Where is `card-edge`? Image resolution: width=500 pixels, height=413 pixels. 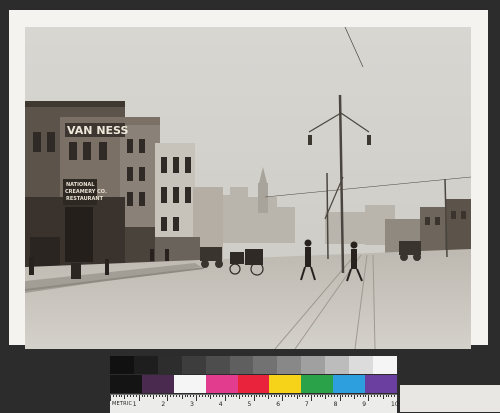 card-edge is located at coordinates (450, 398).